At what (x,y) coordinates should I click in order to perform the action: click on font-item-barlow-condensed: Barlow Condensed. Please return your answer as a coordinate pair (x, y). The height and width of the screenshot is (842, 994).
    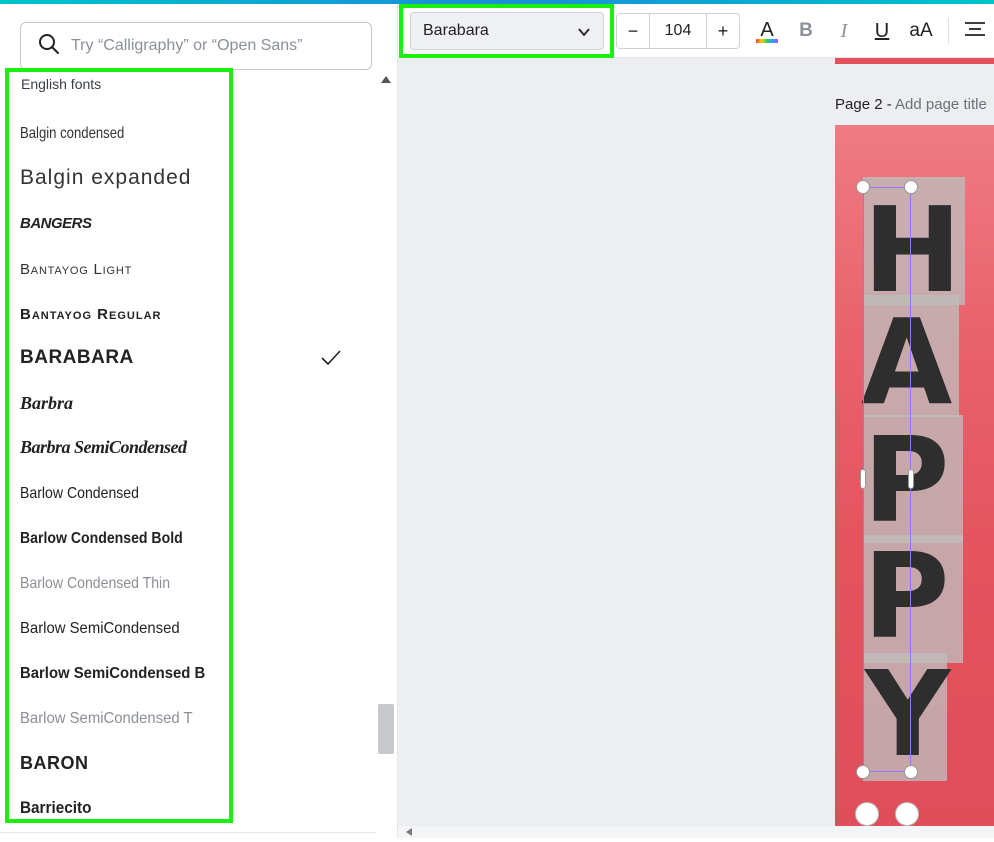
    Looking at the image, I should click on (174, 494).